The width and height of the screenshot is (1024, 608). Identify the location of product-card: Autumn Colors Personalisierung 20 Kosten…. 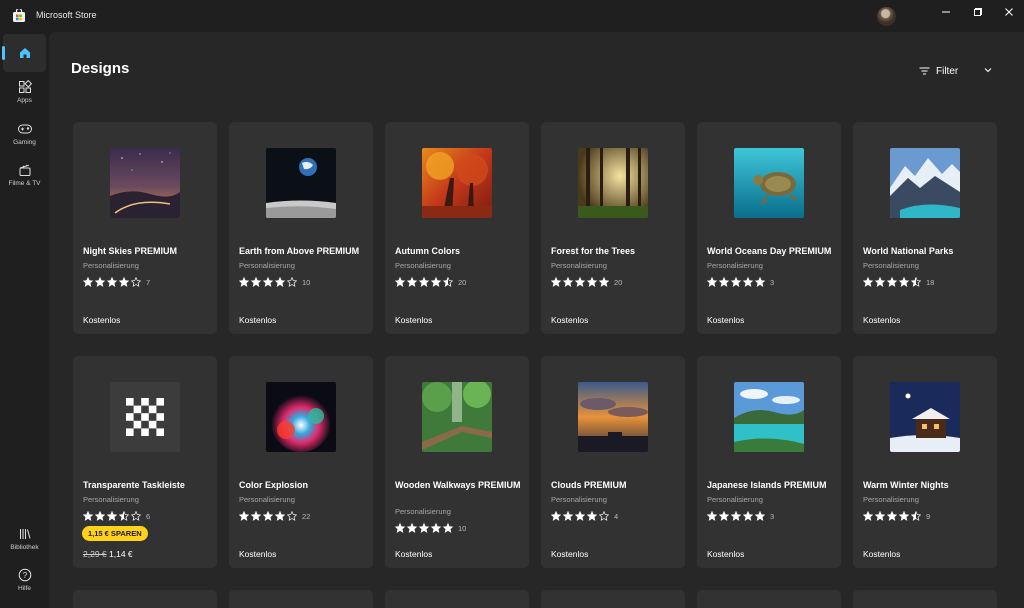
(457, 228).